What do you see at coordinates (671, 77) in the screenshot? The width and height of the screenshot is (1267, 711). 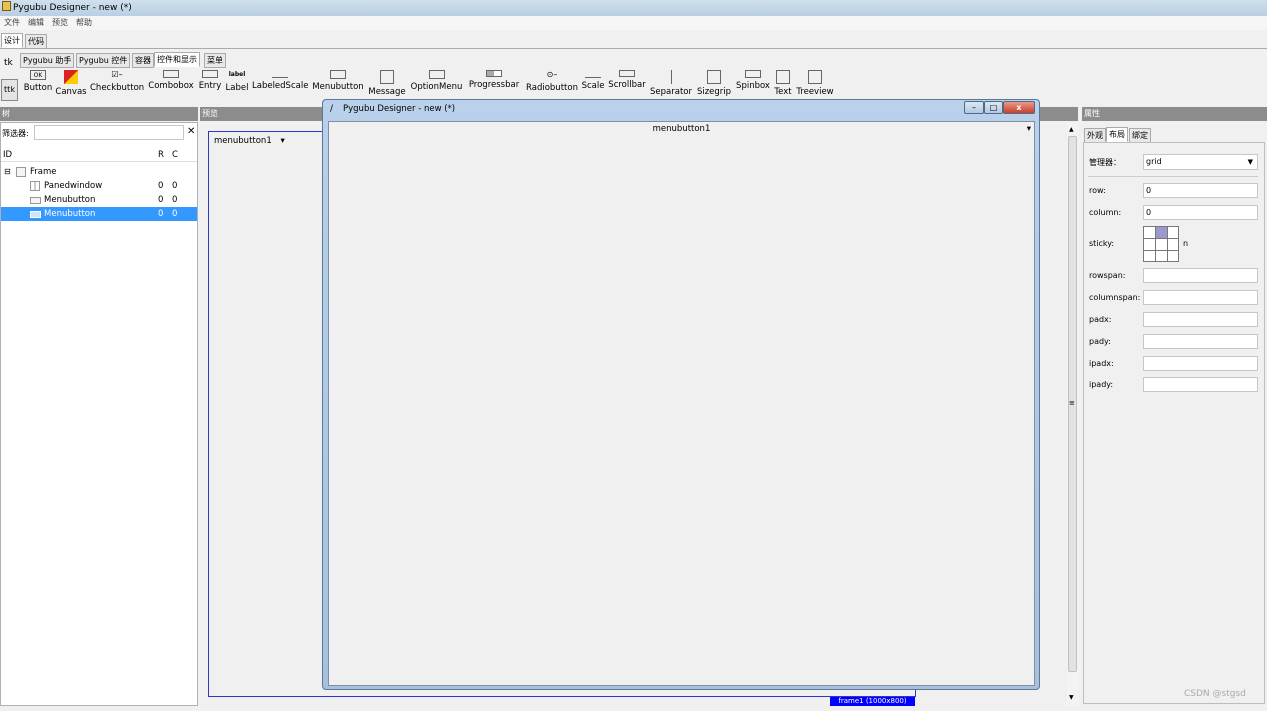 I see `separator-icon` at bounding box center [671, 77].